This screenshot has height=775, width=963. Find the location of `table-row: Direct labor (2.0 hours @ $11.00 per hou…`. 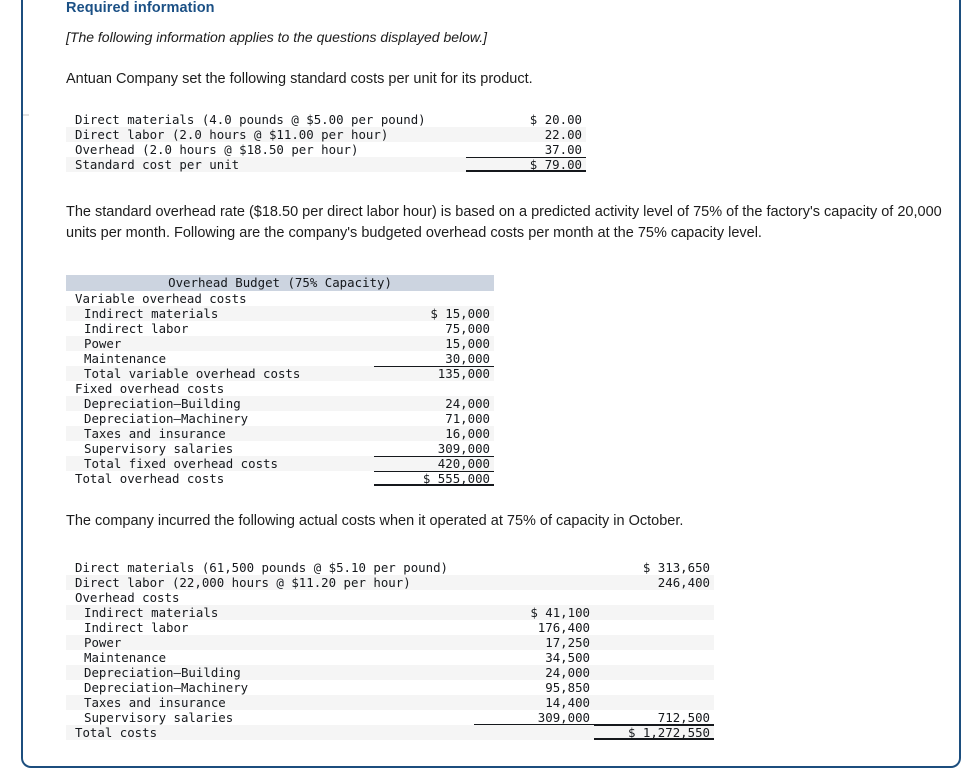

table-row: Direct labor (2.0 hours @ $11.00 per hou… is located at coordinates (326, 135).